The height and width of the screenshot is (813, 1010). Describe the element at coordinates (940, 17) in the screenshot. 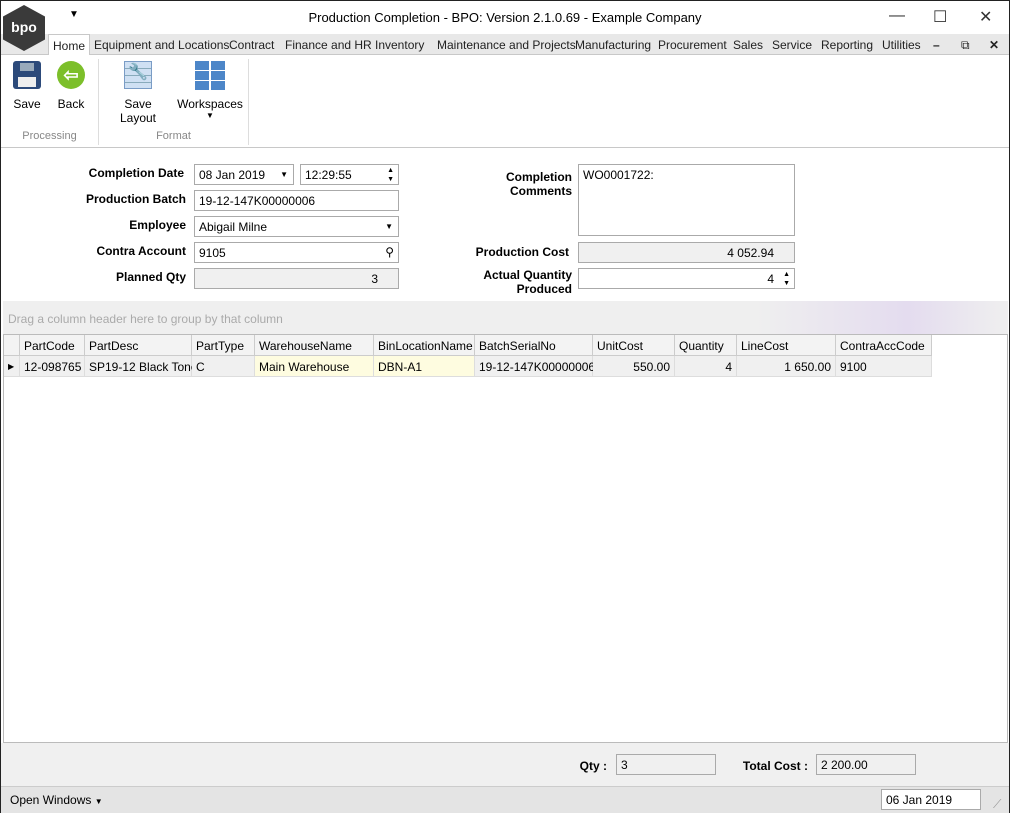

I see `maximize-button: ☐` at that location.